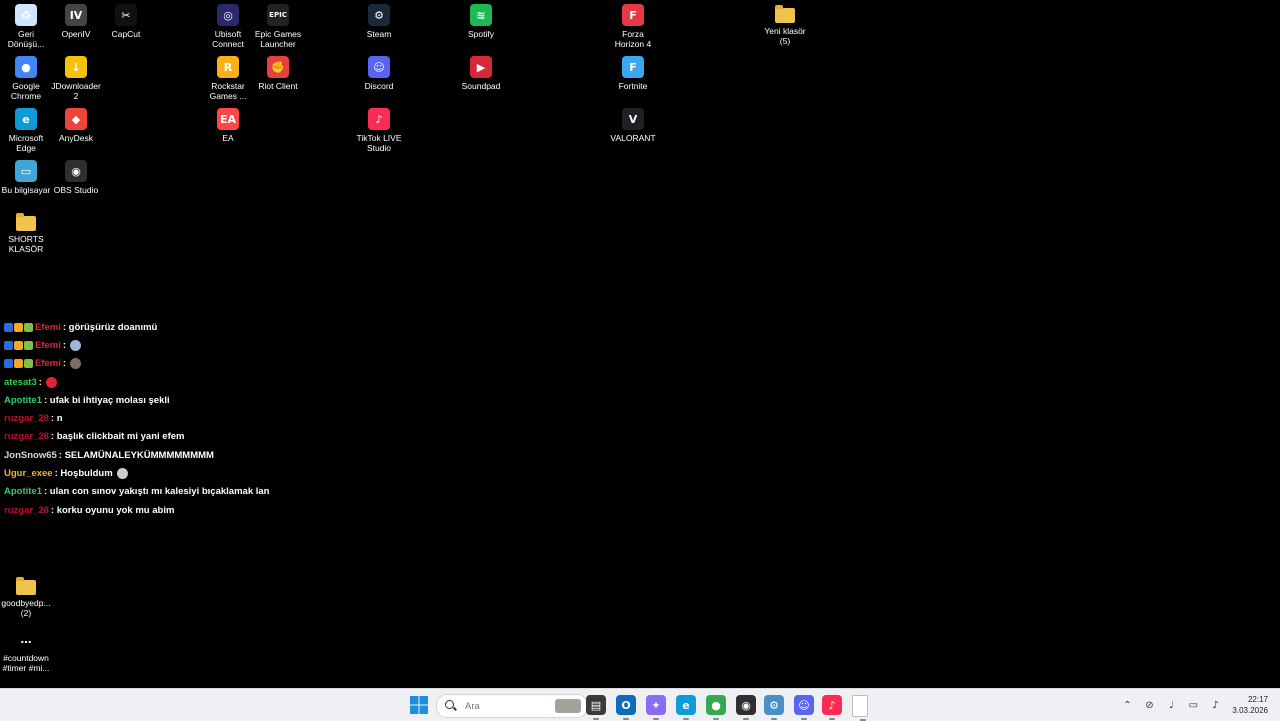 The width and height of the screenshot is (1280, 721). I want to click on chat-message: ruzgar_28: n, so click(214, 418).